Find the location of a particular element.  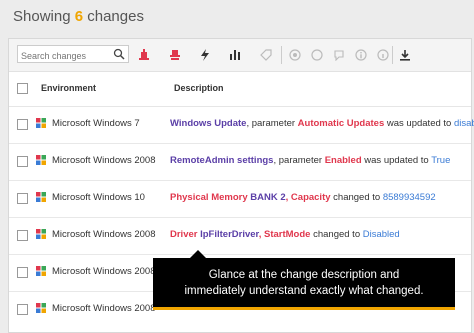

new-value: True is located at coordinates (441, 160).